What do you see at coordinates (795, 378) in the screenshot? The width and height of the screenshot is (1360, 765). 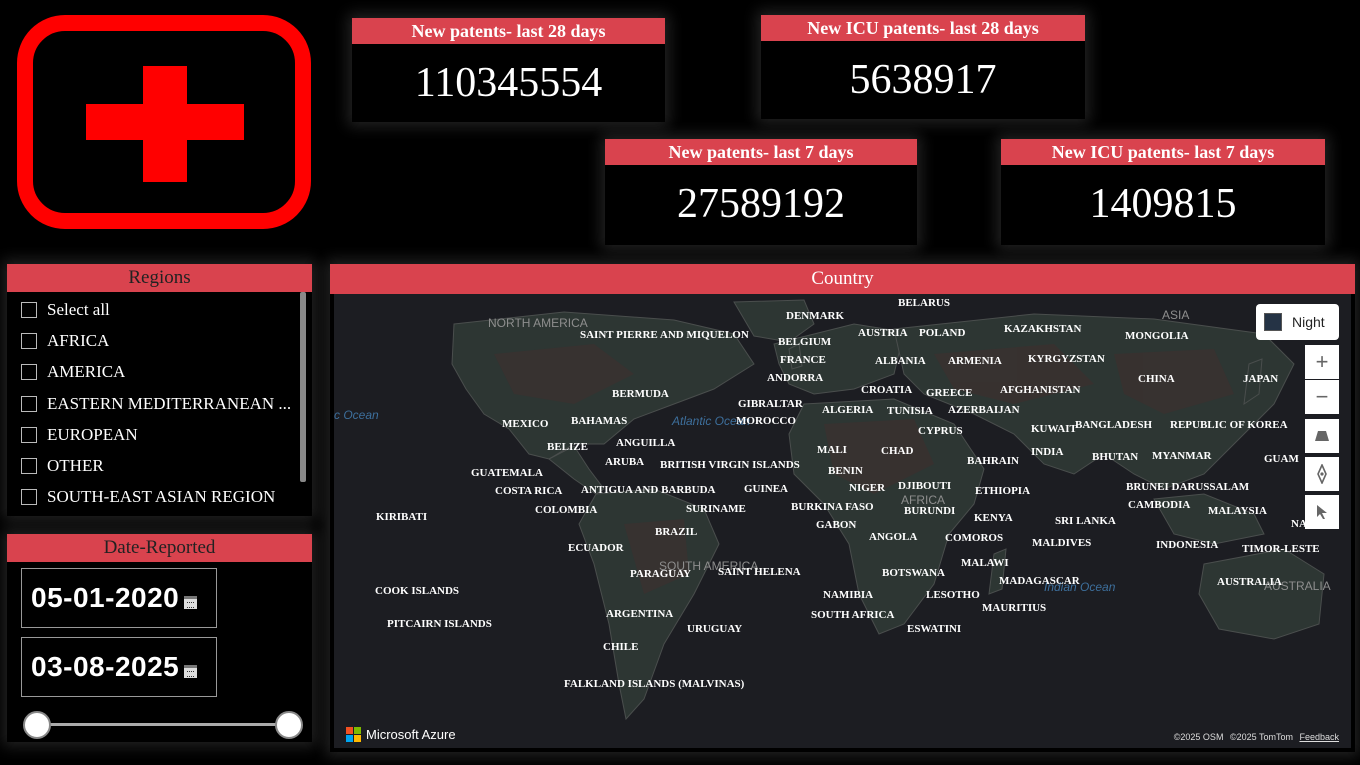 I see `country-label: ANDORRA` at bounding box center [795, 378].